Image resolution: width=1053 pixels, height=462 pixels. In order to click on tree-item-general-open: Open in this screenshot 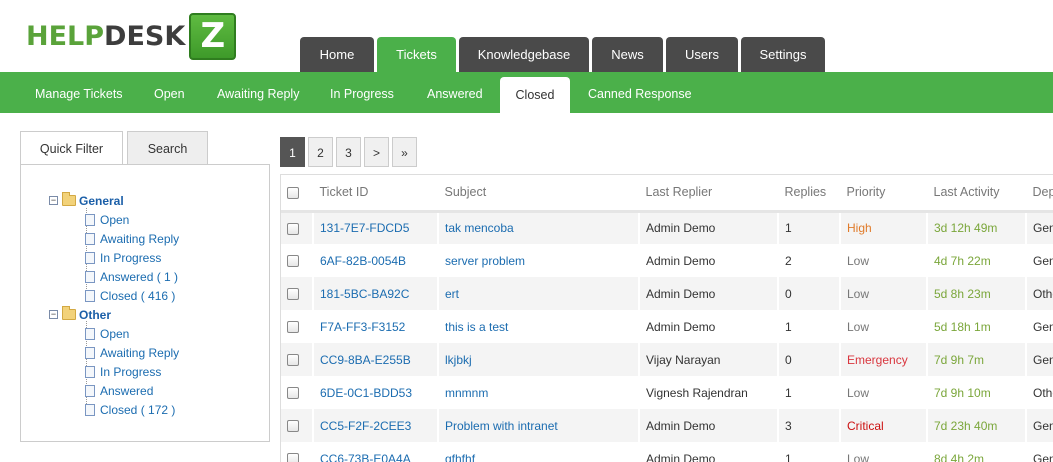, I will do `click(114, 219)`.